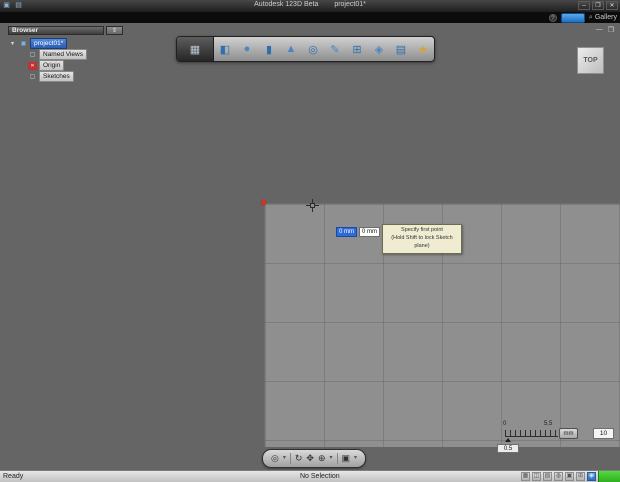 The width and height of the screenshot is (620, 482). Describe the element at coordinates (379, 49) in the screenshot. I see `combine-icon: ◈` at that location.